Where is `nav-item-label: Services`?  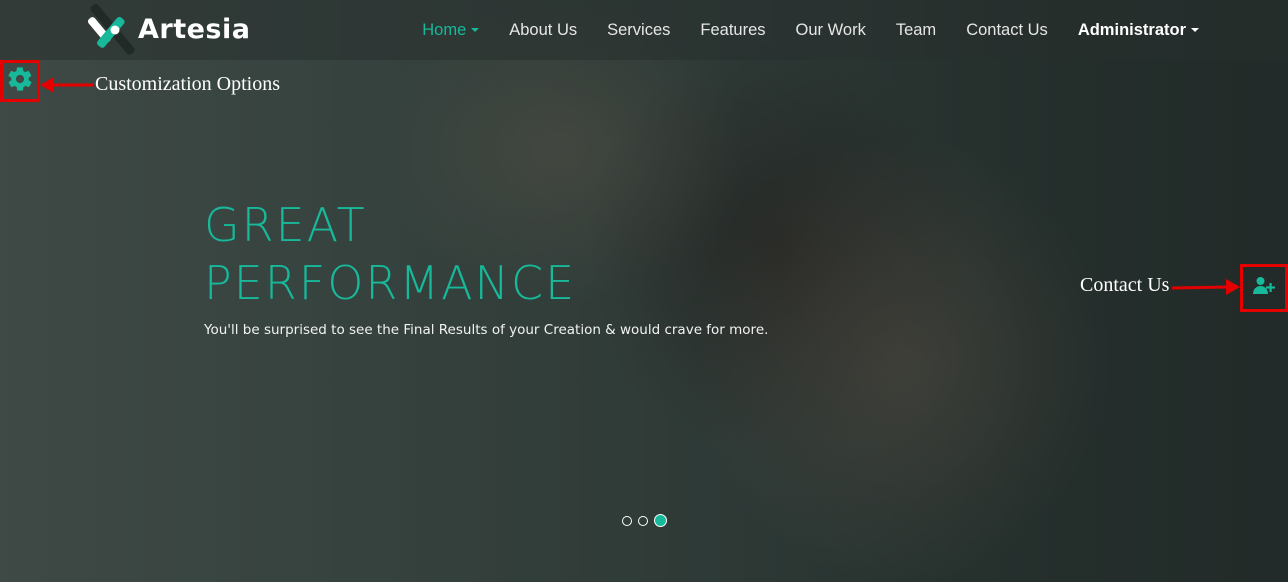 nav-item-label: Services is located at coordinates (639, 29).